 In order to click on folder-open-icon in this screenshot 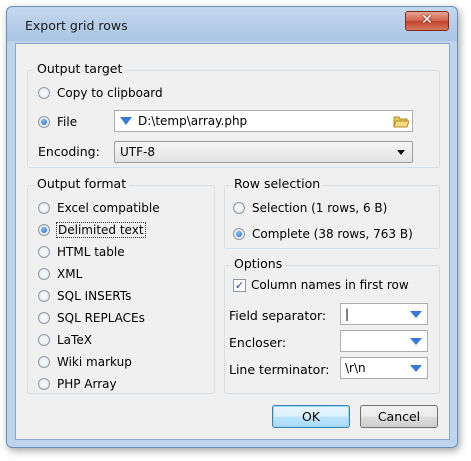, I will do `click(401, 121)`.